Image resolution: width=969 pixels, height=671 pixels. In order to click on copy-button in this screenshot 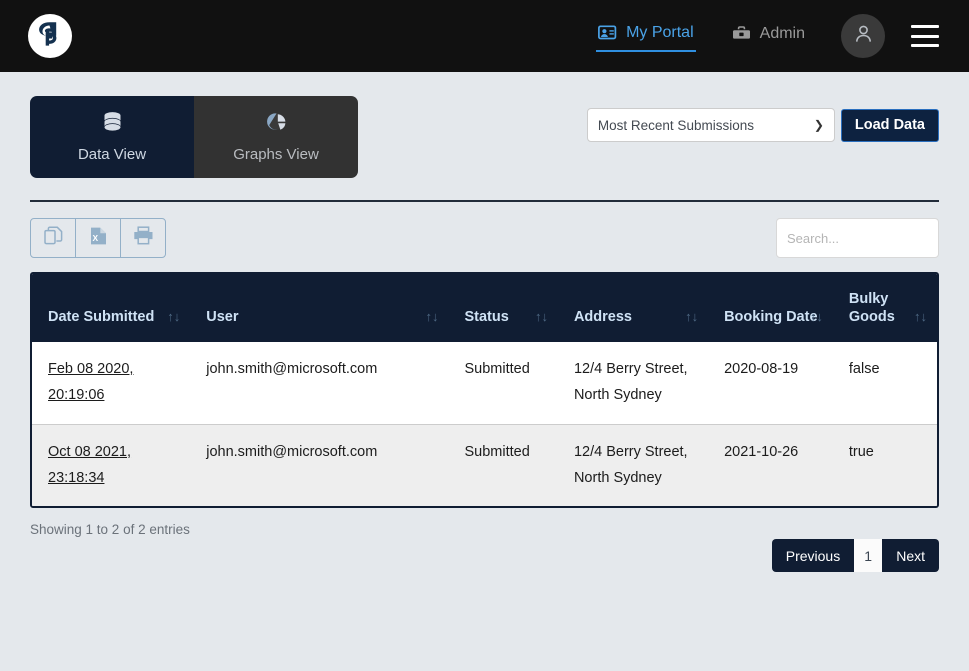, I will do `click(53, 238)`.